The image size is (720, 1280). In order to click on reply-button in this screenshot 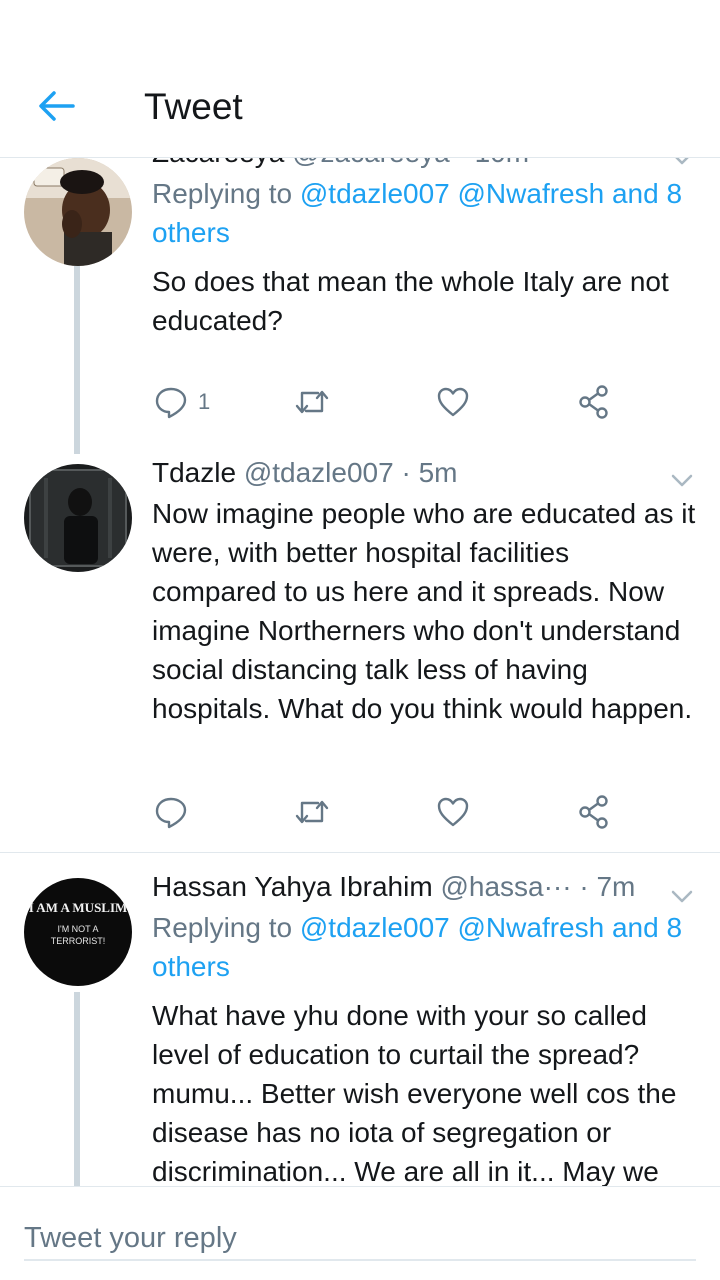, I will do `click(171, 812)`.